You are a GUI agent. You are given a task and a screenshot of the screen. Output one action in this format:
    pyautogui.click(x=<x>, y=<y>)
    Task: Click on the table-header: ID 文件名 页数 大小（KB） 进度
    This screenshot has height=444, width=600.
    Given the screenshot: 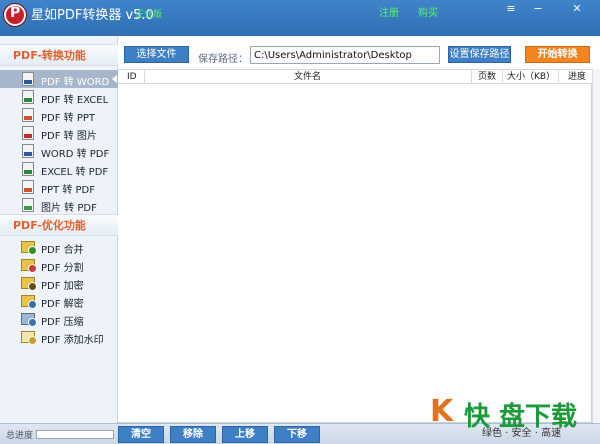 What is the action you would take?
    pyautogui.click(x=355, y=76)
    